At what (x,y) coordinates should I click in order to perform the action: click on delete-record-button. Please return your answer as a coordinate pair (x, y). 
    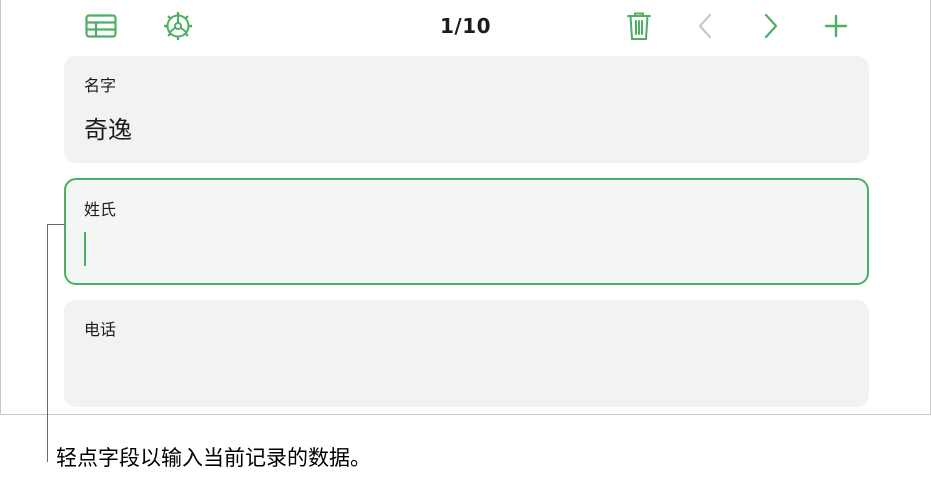
    Looking at the image, I should click on (639, 26).